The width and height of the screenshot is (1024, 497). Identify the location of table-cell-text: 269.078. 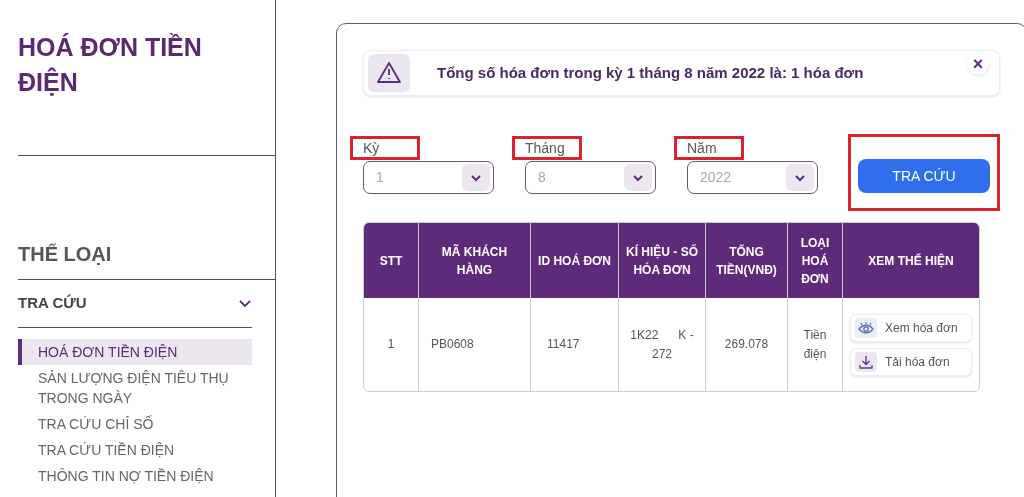
(746, 344).